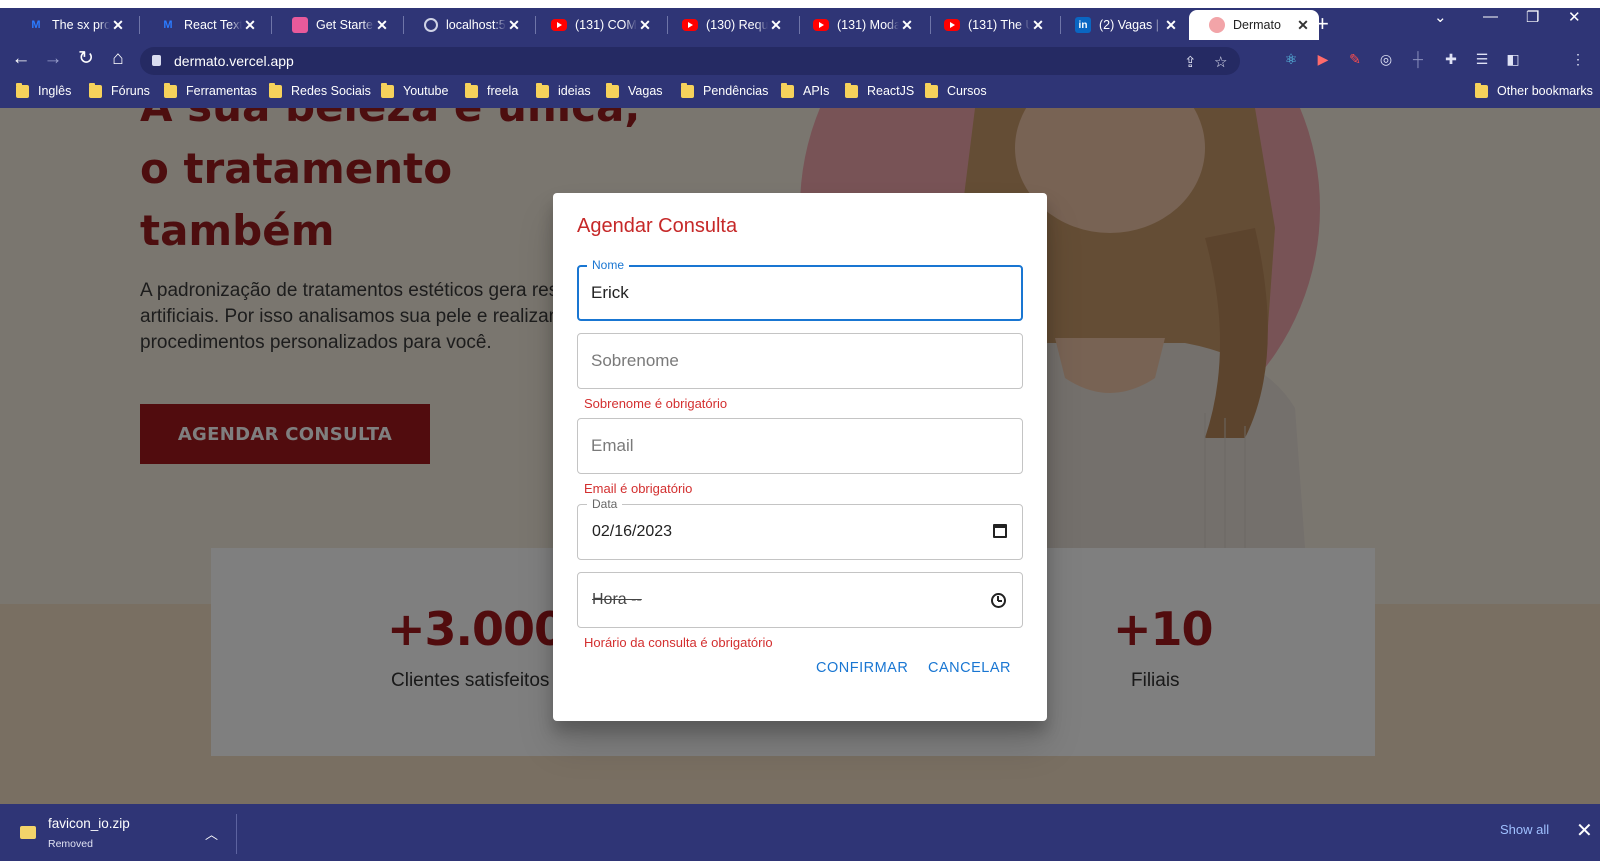 The image size is (1600, 861). I want to click on bookmark-folder: APIs, so click(805, 90).